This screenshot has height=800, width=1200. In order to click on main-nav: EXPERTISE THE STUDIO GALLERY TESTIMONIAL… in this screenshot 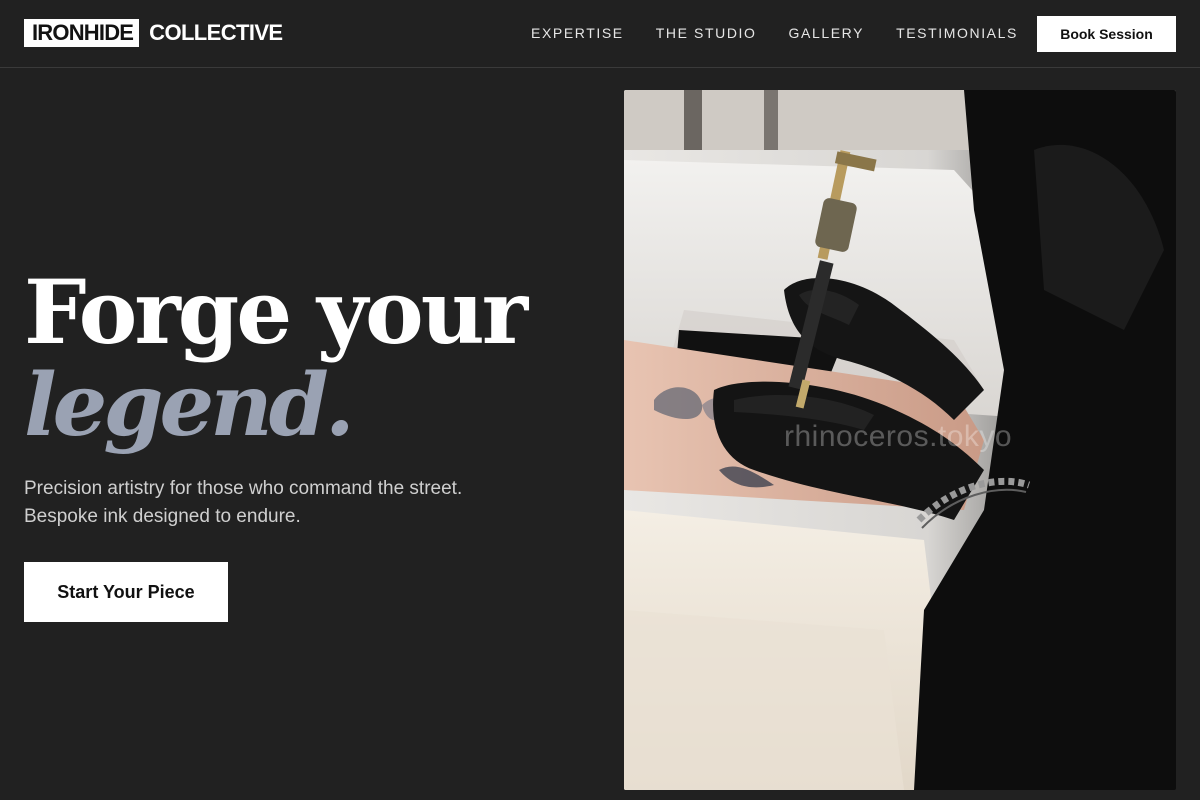, I will do `click(774, 33)`.